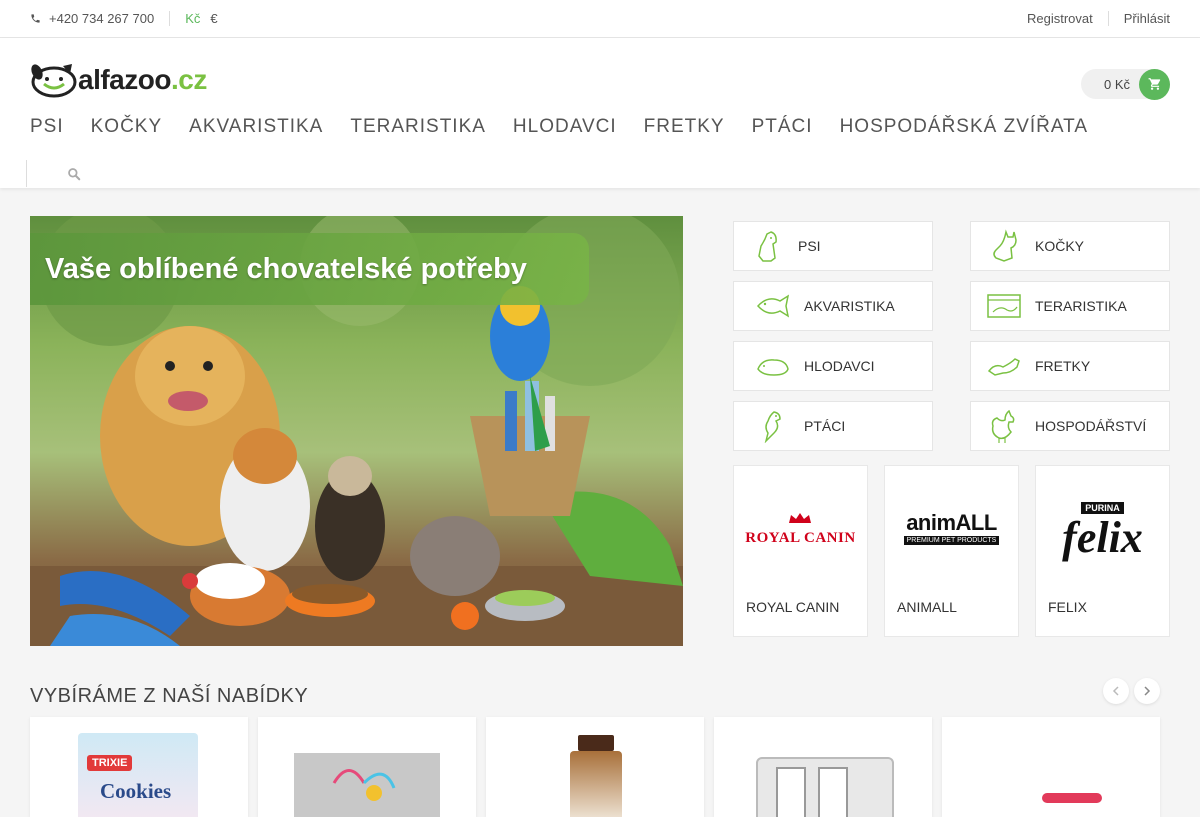 The image size is (1200, 817). Describe the element at coordinates (1131, 691) in the screenshot. I see `carousel-controls` at that location.